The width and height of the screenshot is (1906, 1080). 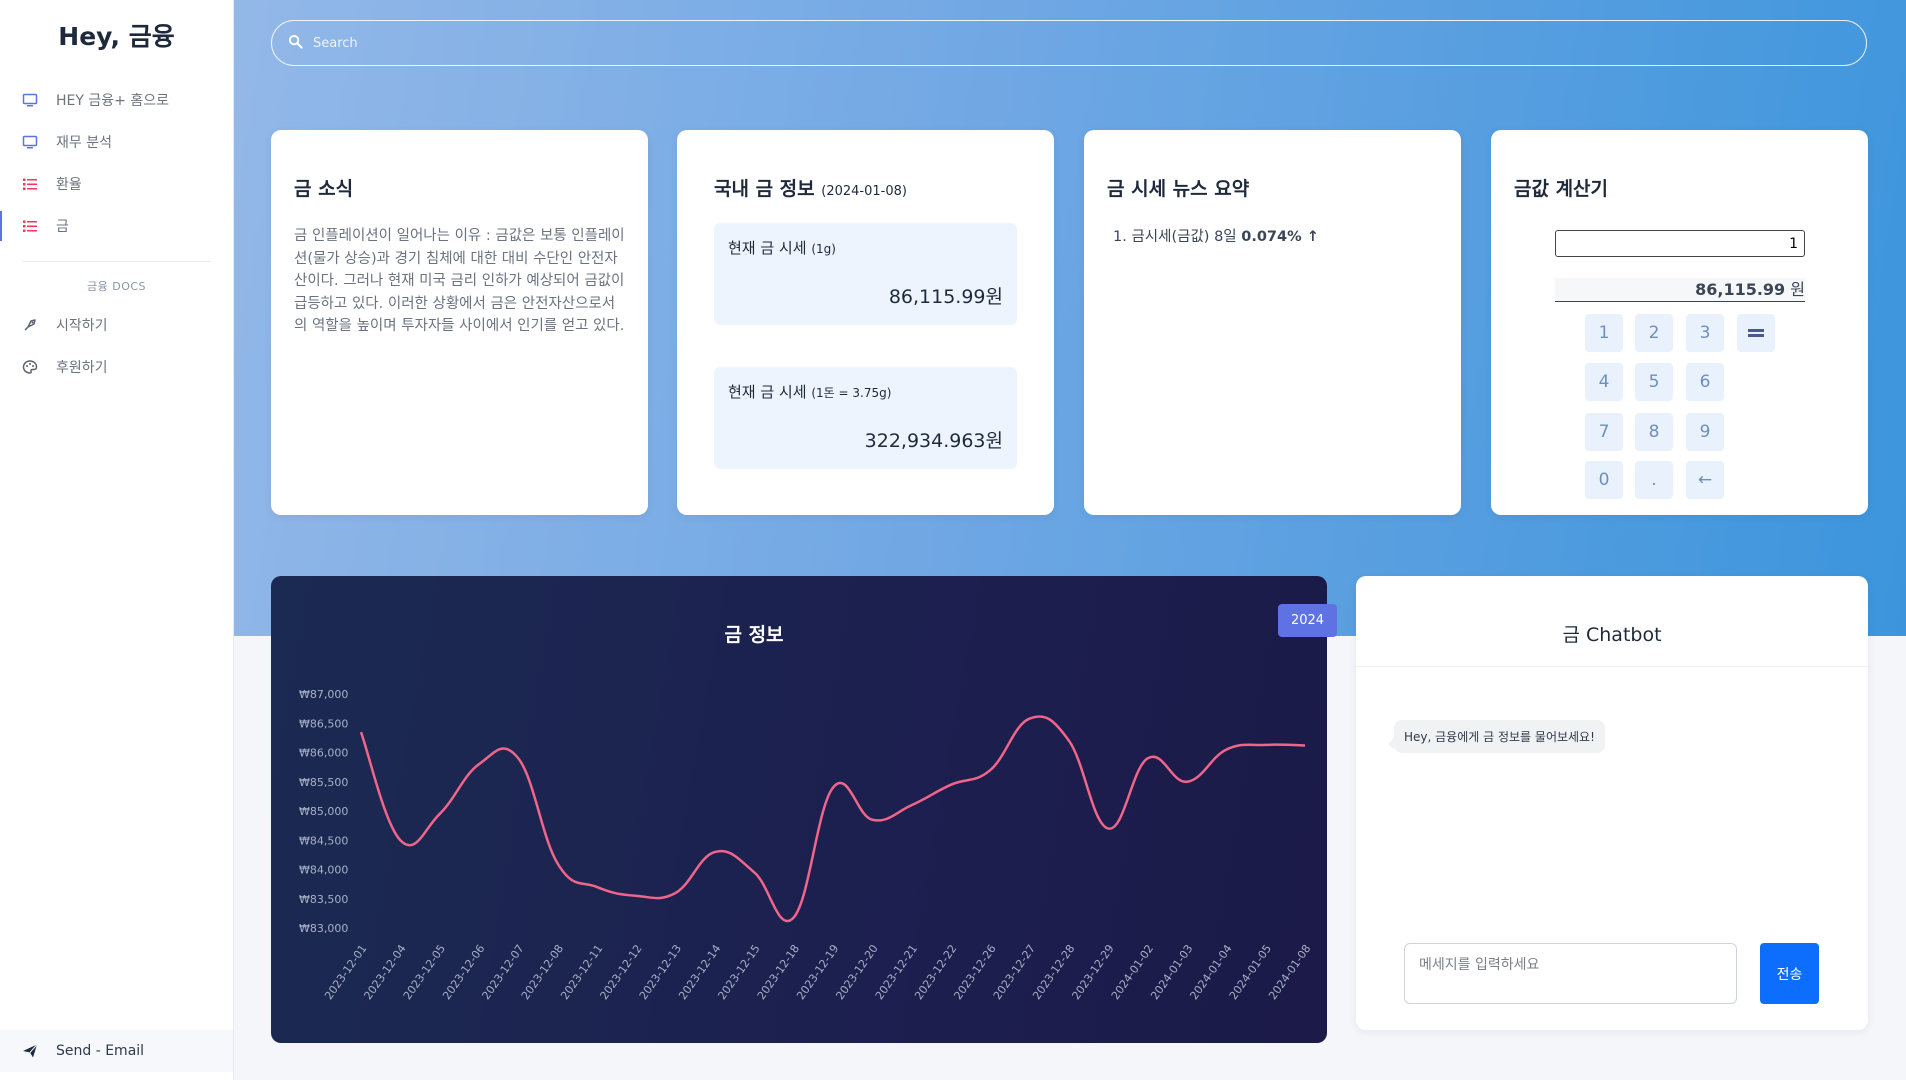 What do you see at coordinates (116, 261) in the screenshot?
I see `sidebar-divider` at bounding box center [116, 261].